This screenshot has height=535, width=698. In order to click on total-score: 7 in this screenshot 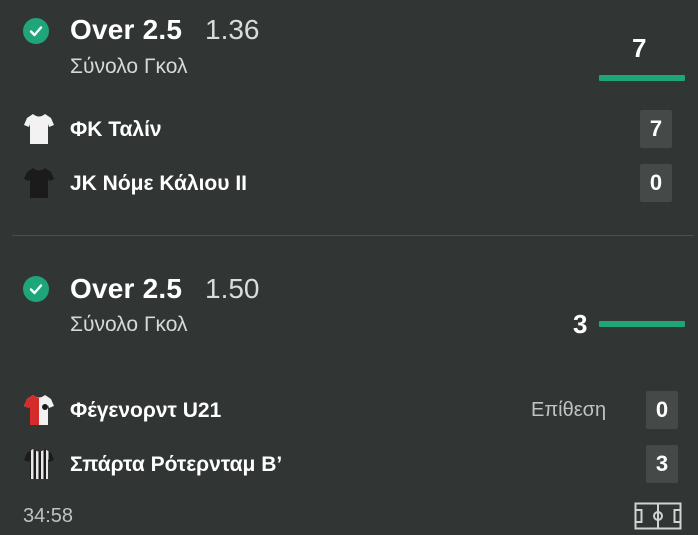, I will do `click(639, 48)`.